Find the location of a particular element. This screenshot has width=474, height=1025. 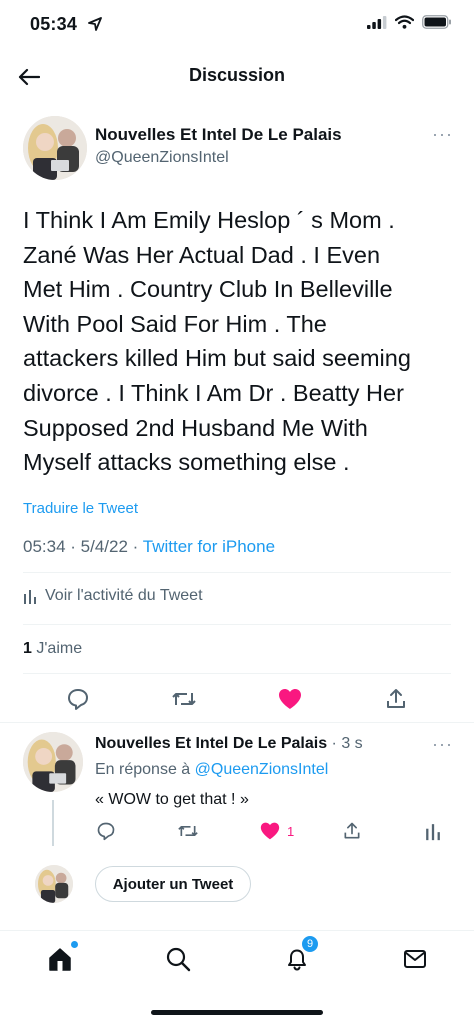

tweet-text-line: divorce . I Think I Am Dr . Beatty Her is located at coordinates (213, 392).